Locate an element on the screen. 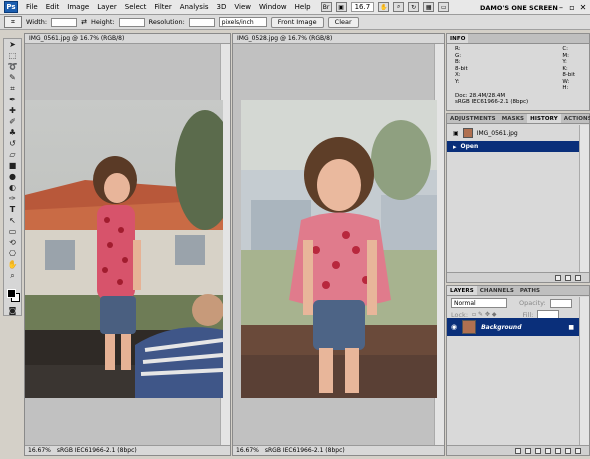  new-layer-icon is located at coordinates (568, 450).